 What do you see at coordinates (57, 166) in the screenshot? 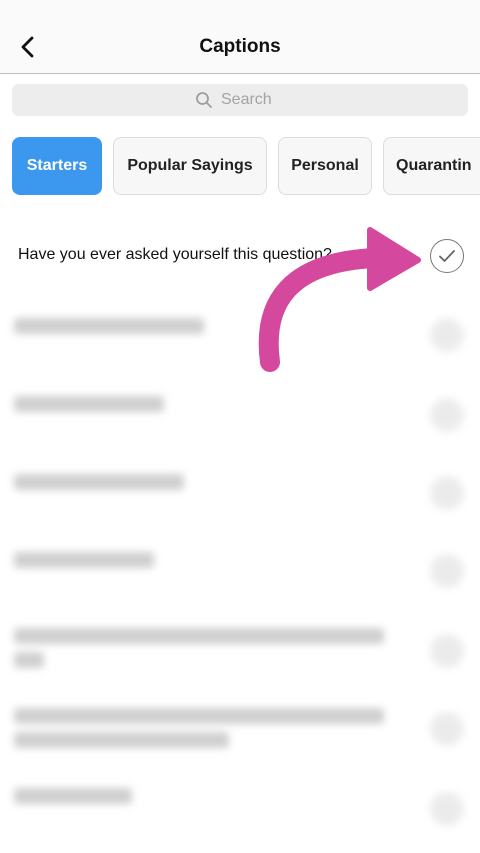
I see `tab-starters: Starters` at bounding box center [57, 166].